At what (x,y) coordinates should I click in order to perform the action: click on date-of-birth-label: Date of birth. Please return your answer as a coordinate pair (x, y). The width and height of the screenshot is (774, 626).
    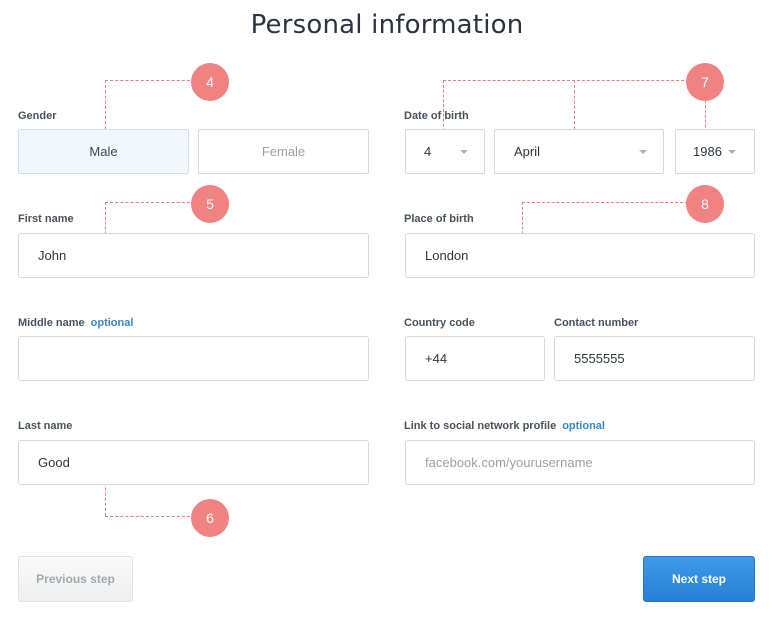
    Looking at the image, I should click on (436, 116).